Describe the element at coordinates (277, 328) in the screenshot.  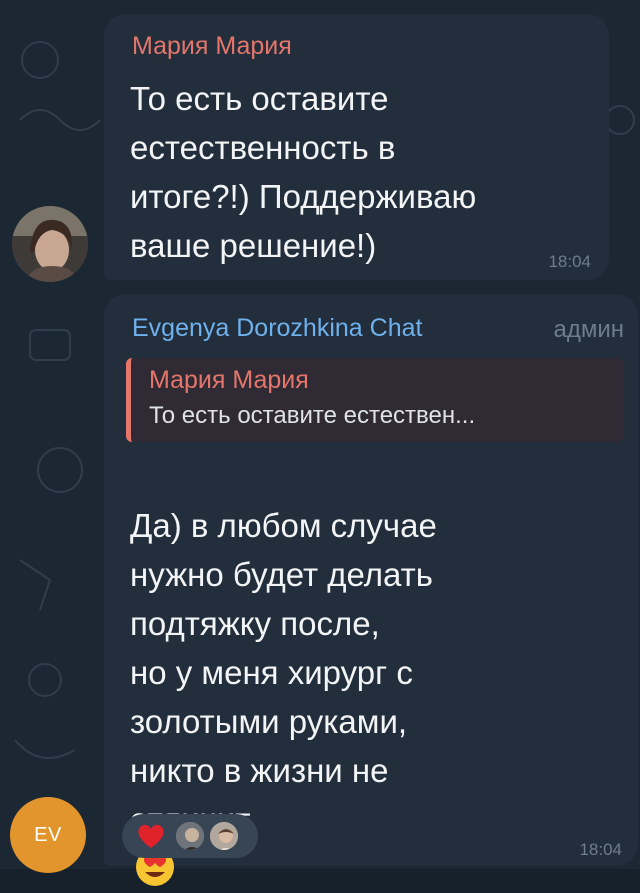
I see `message-sender: Evgenya Dorozhkina Chat` at that location.